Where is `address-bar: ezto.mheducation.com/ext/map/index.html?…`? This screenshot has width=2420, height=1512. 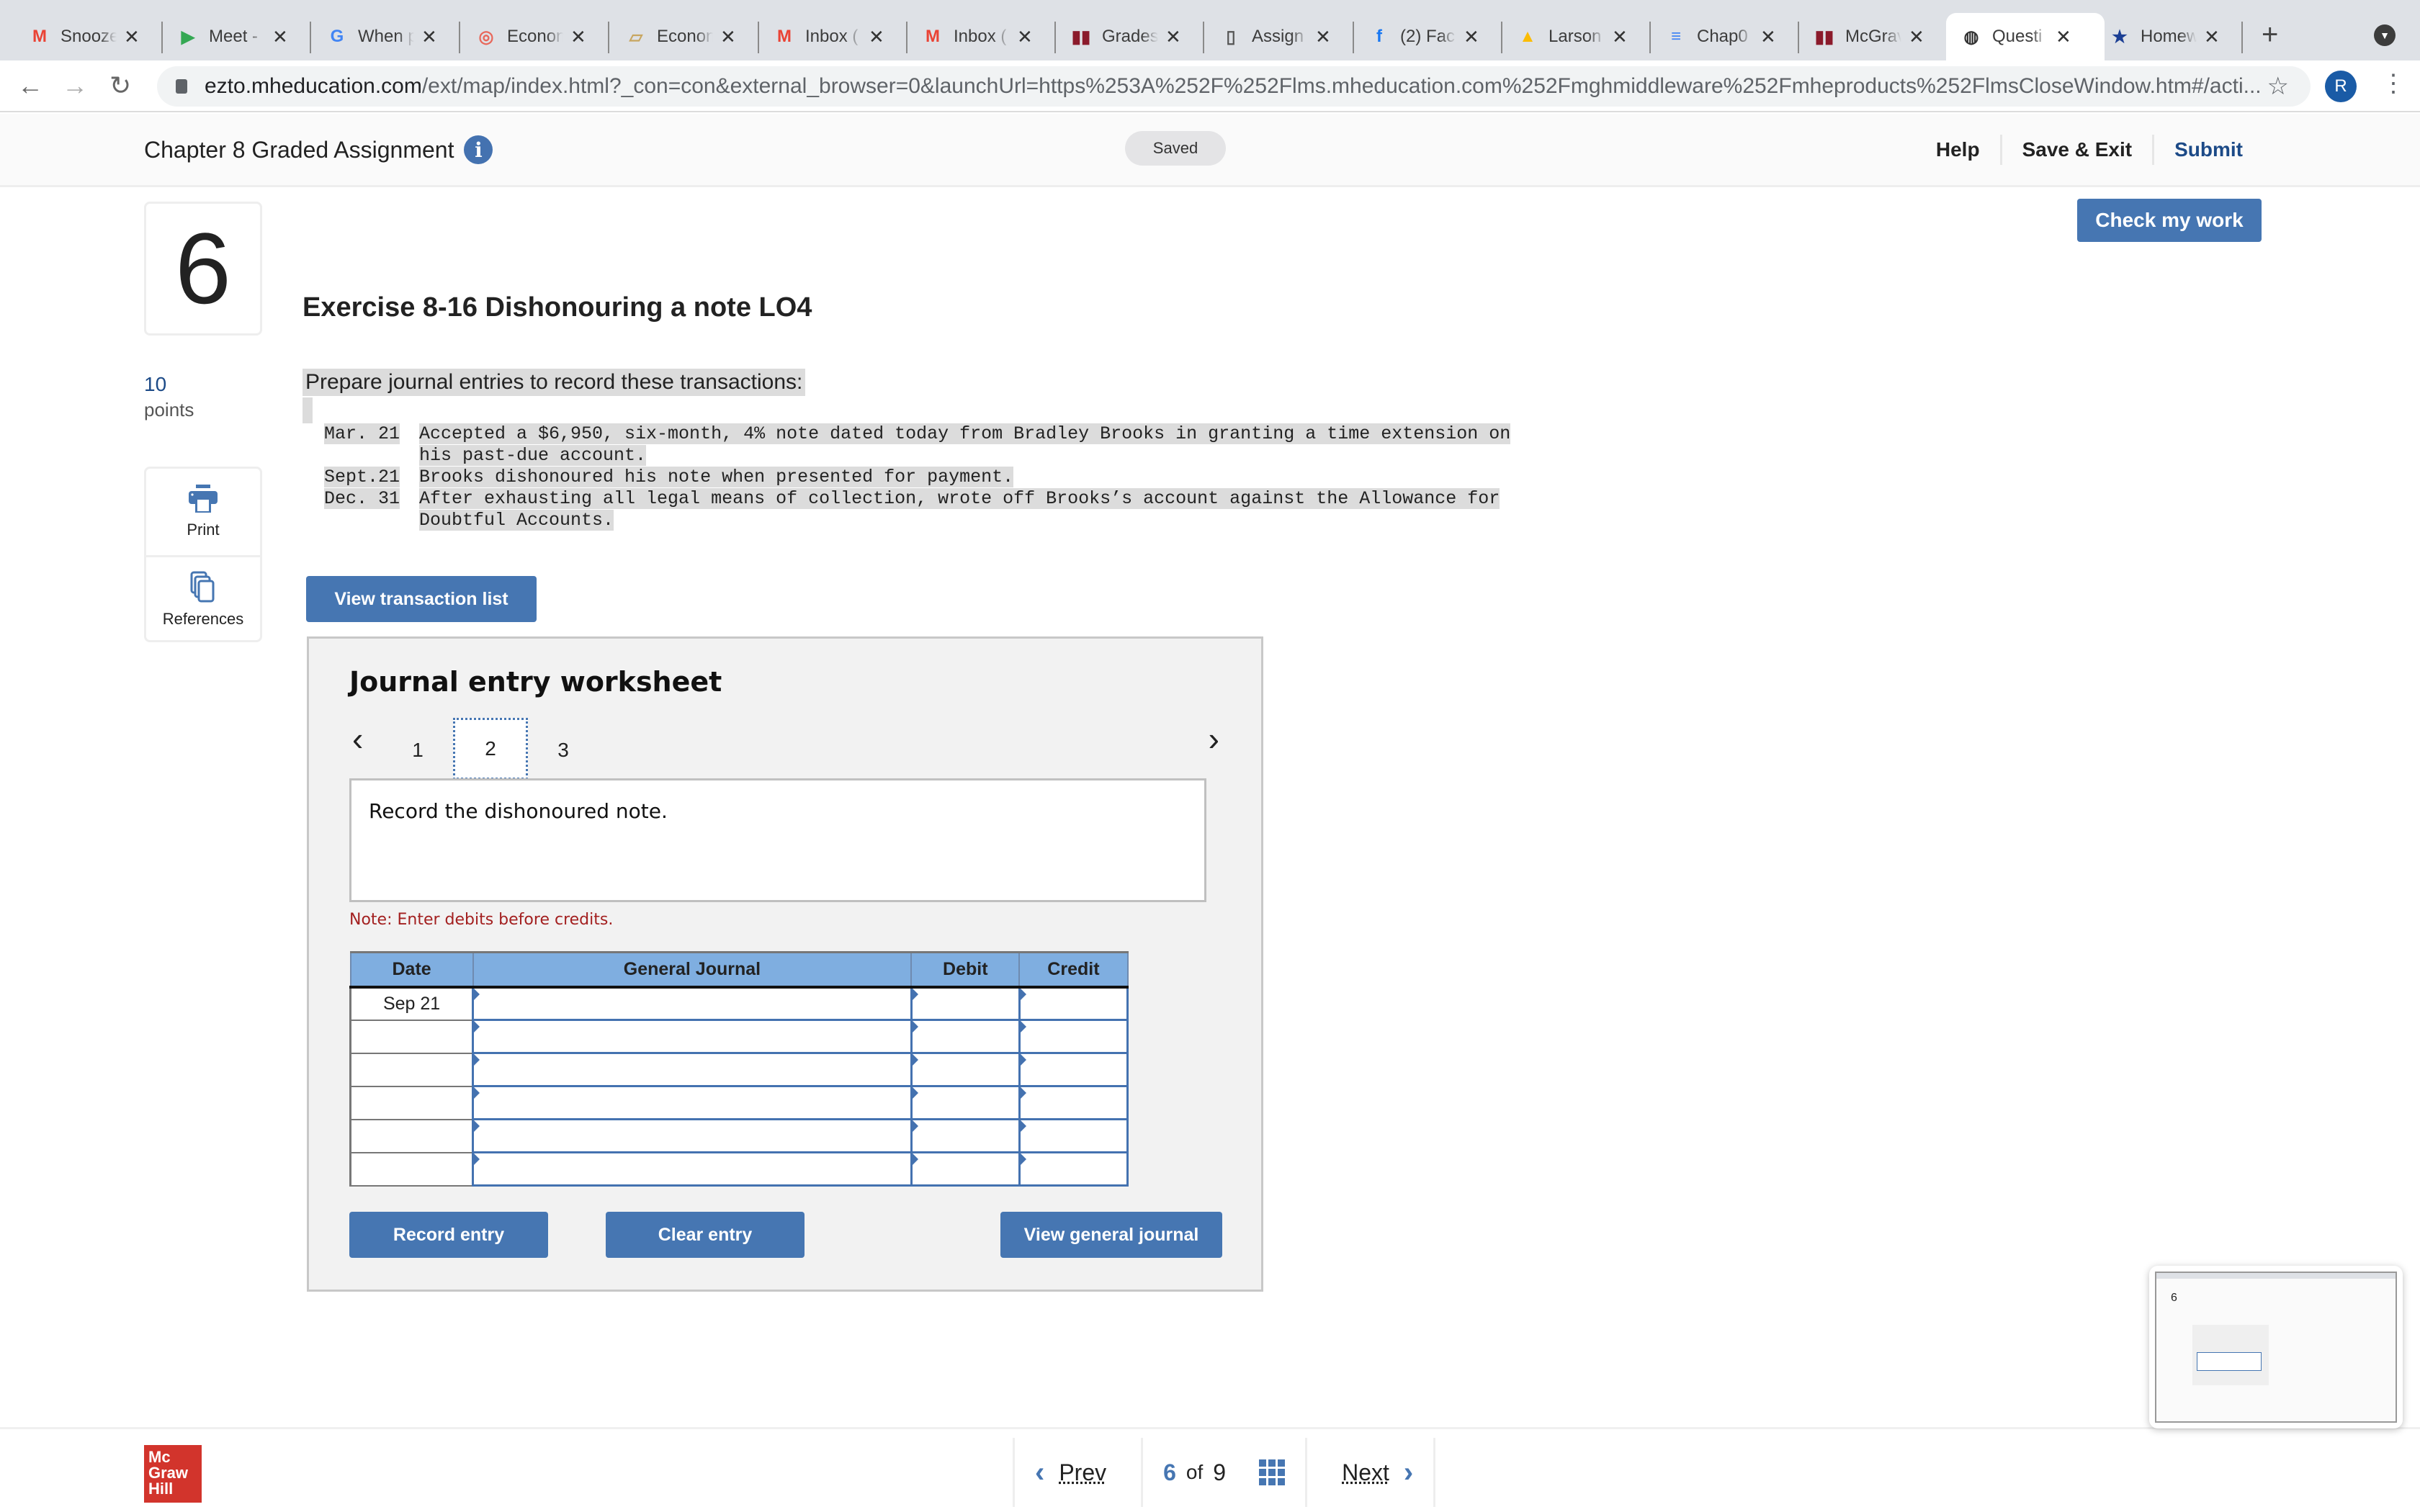 address-bar: ezto.mheducation.com/ext/map/index.html?… is located at coordinates (1234, 86).